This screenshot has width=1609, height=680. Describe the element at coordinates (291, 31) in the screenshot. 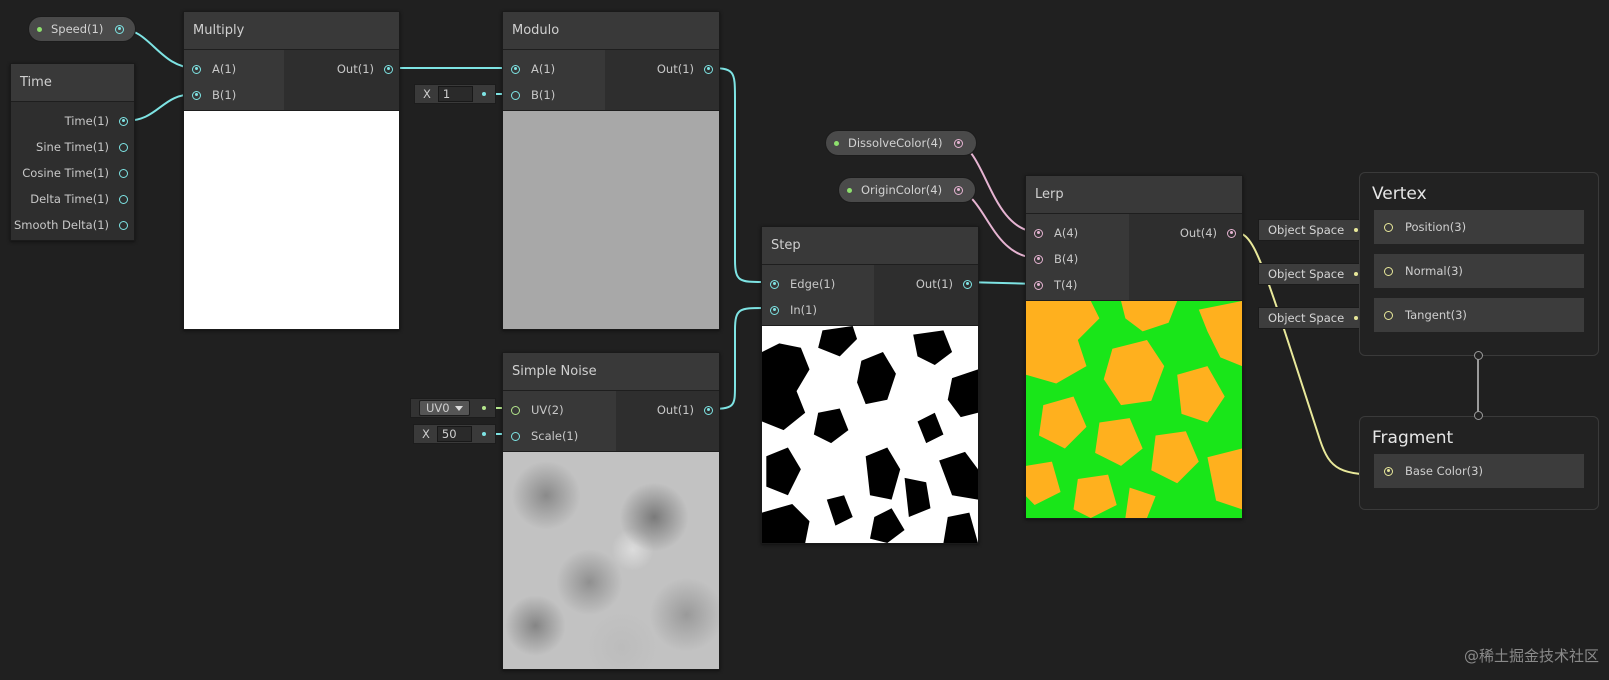

I see `multiply-node-title: Multiply` at that location.